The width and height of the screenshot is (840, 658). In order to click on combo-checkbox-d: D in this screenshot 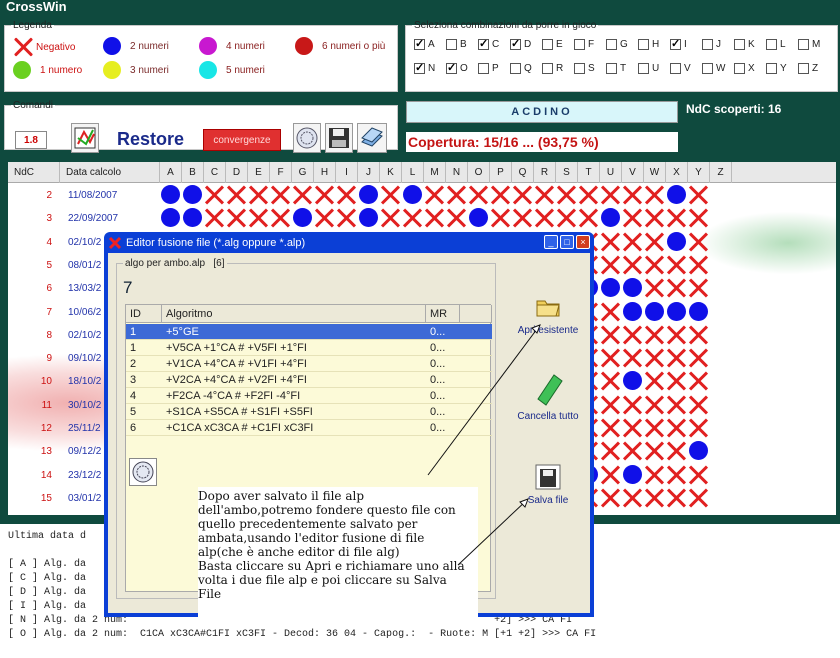, I will do `click(520, 43)`.